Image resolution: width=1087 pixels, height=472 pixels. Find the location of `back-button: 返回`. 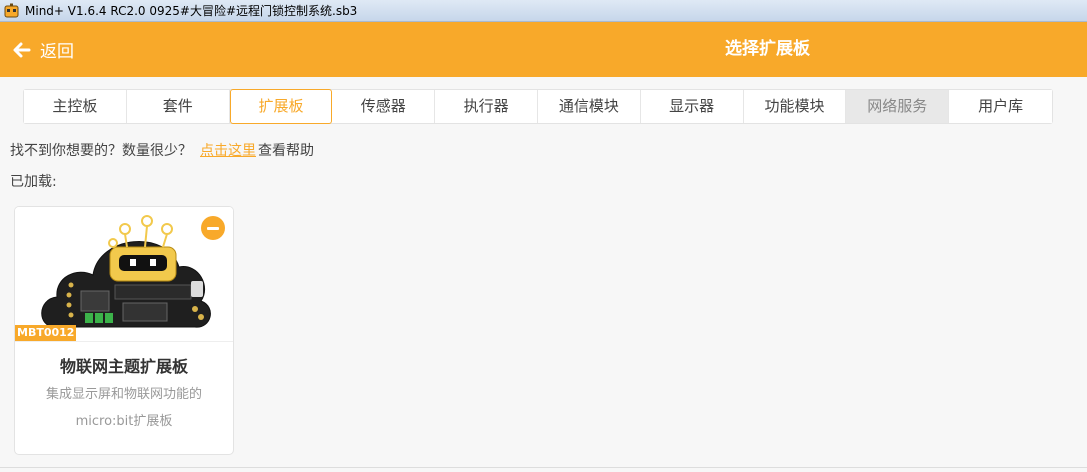

back-button: 返回 is located at coordinates (43, 49).